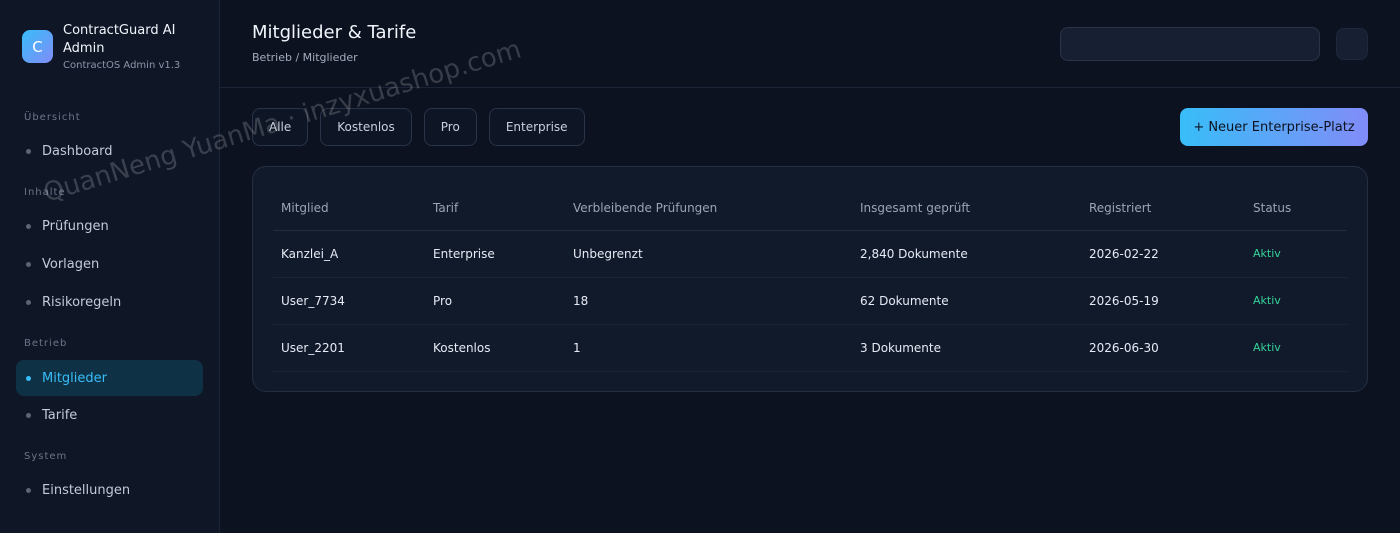 The width and height of the screenshot is (1400, 533). I want to click on cell-plan: Enterprise, so click(495, 254).